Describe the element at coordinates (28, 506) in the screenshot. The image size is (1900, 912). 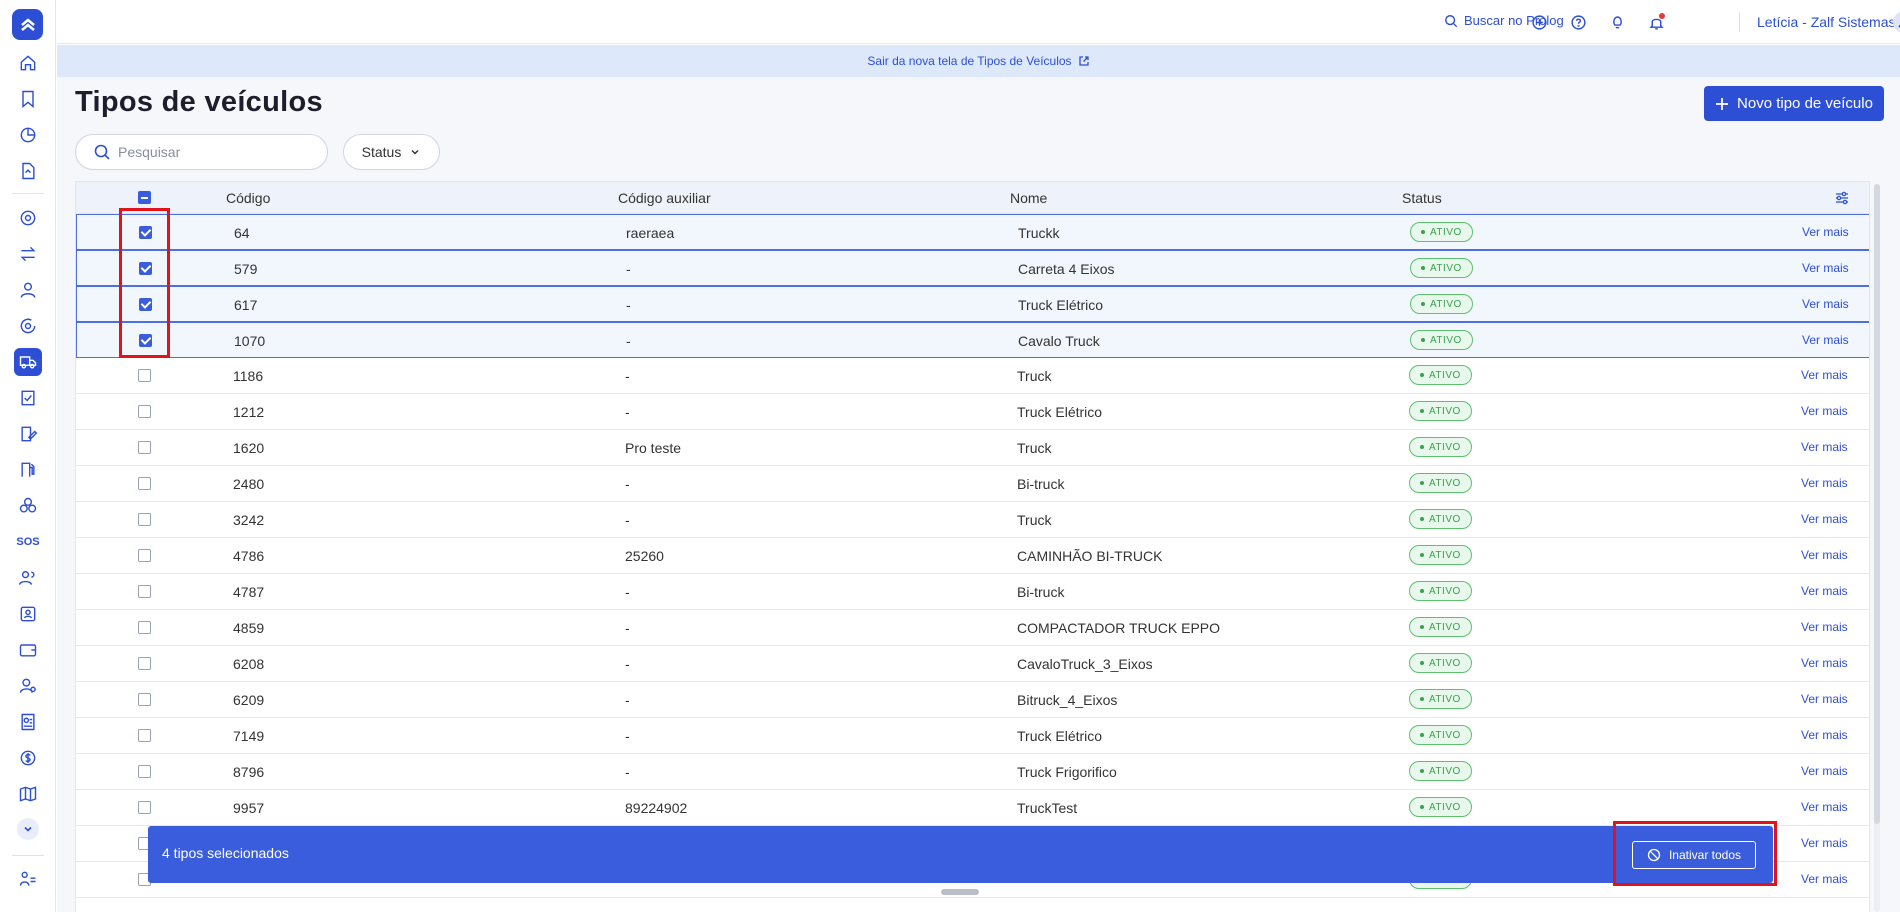
I see `tires-icon` at that location.